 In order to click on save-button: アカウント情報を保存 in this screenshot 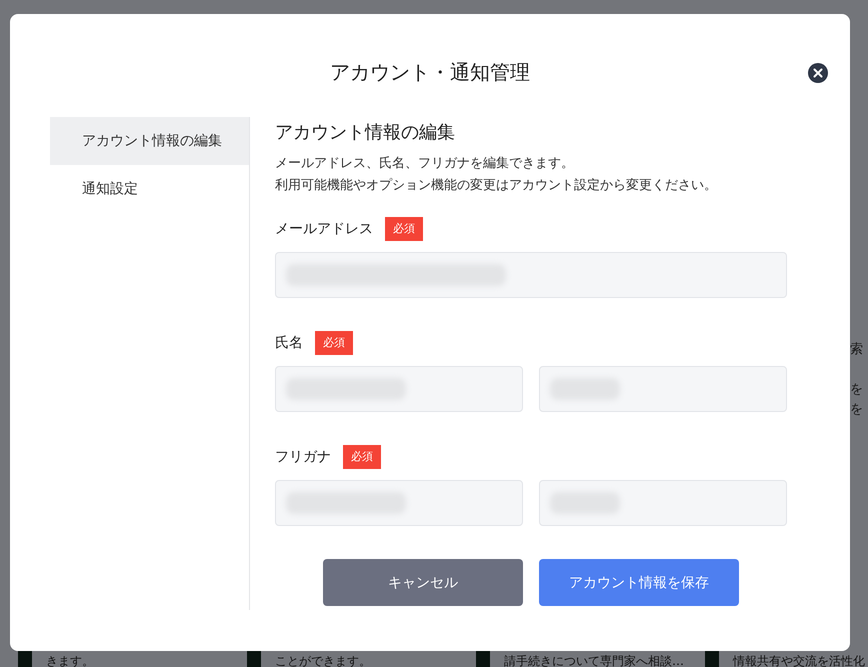, I will do `click(639, 582)`.